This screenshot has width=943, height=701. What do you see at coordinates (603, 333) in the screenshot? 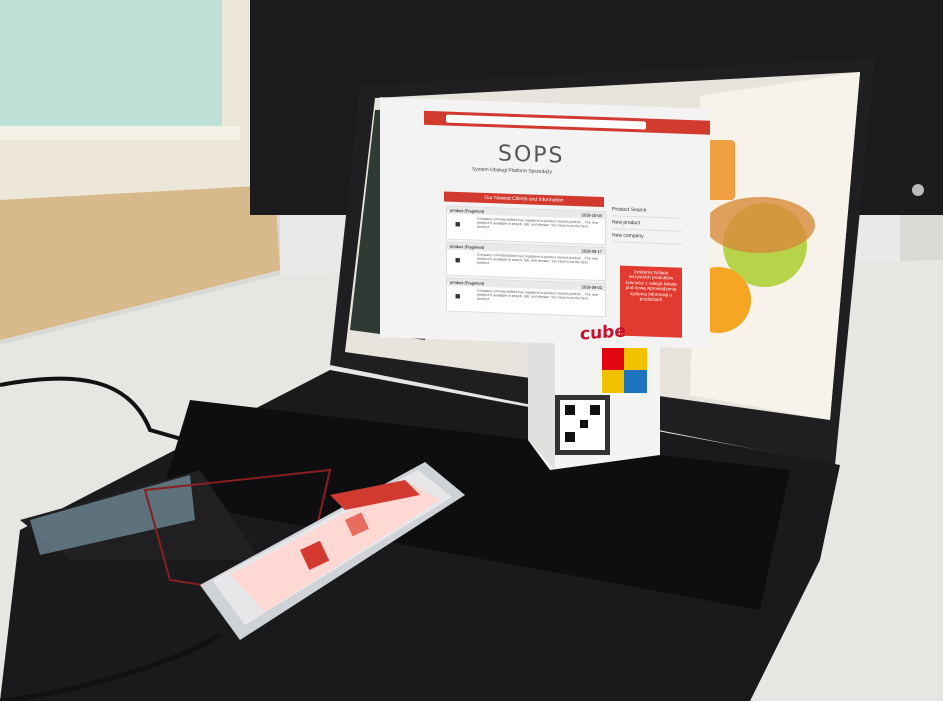
I see `cube-brand-label: cube` at bounding box center [603, 333].